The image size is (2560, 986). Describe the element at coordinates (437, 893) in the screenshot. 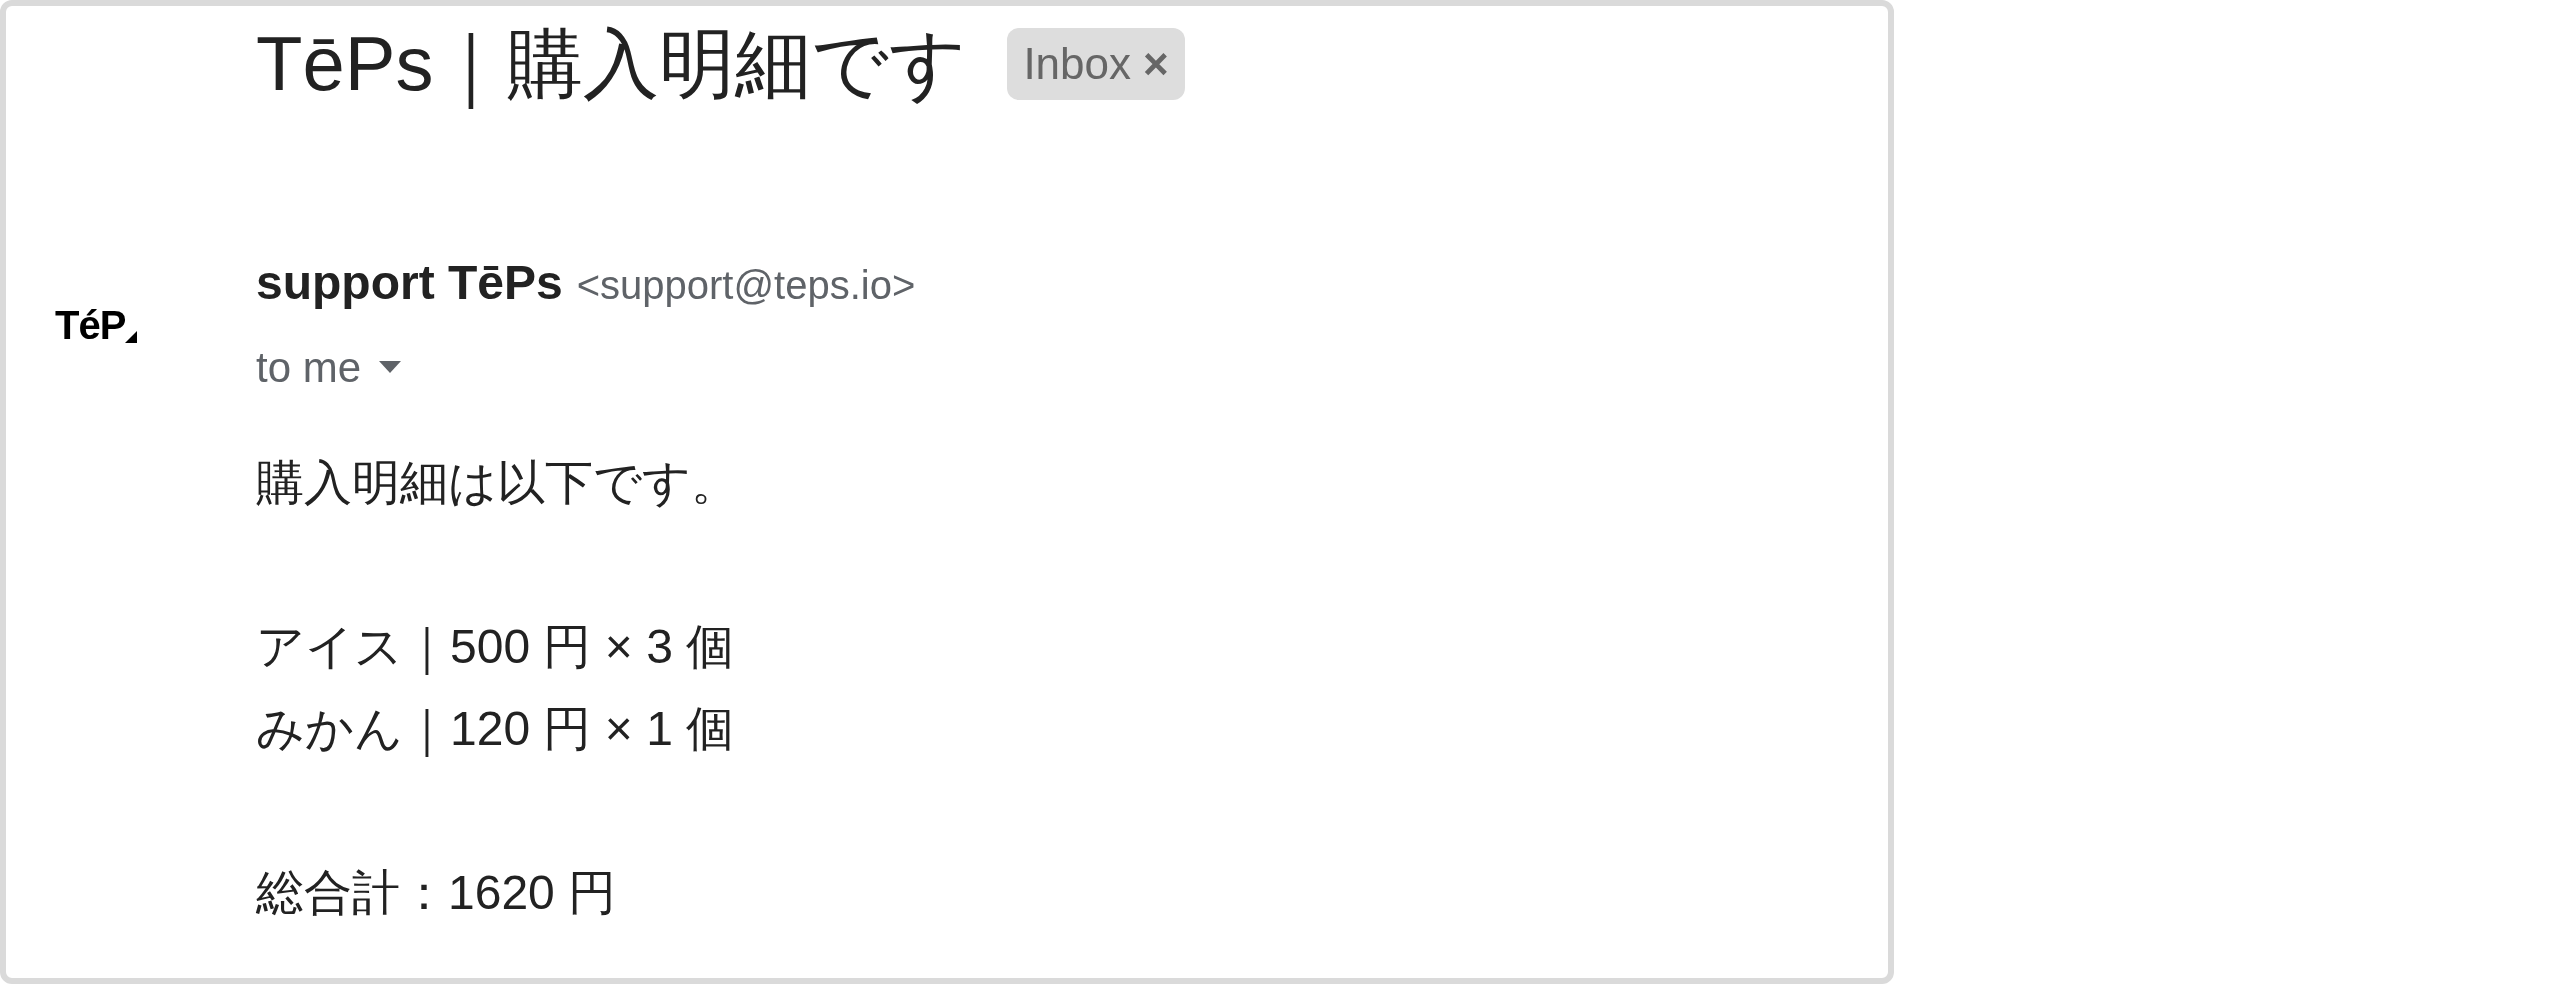

I see `body-line: 総合計：1620 円` at that location.